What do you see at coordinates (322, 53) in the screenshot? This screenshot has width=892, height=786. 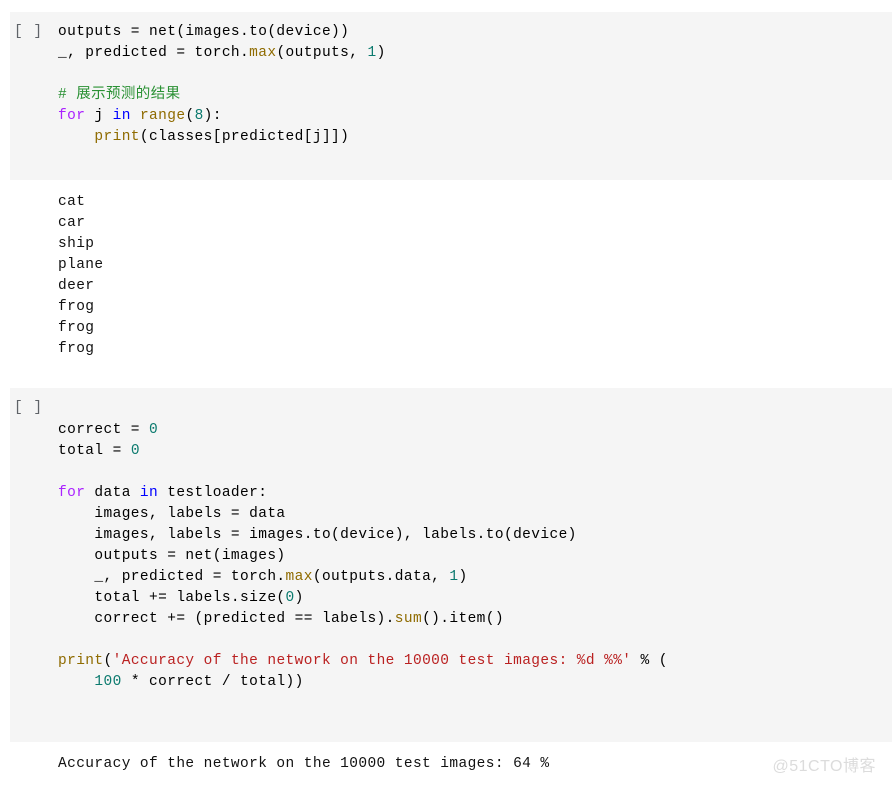 I see `code-token: (outputs,` at bounding box center [322, 53].